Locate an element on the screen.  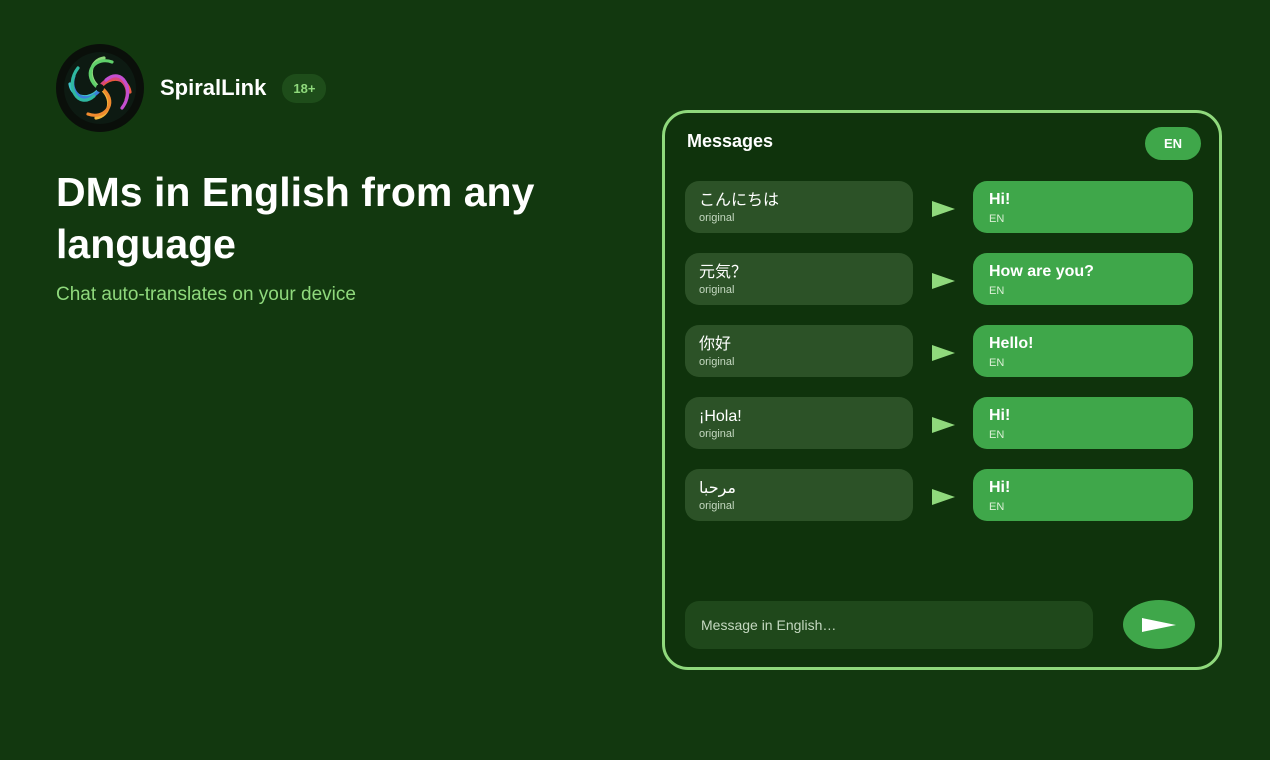
message-row: 元気？ original How are you? EN is located at coordinates (940, 279).